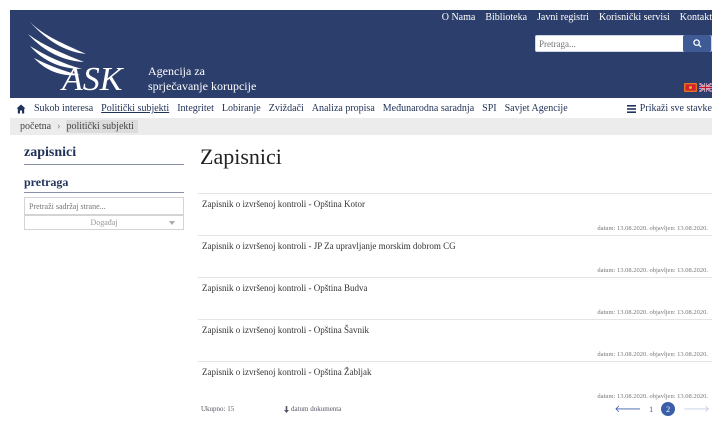  I want to click on ask-logo: ASK, so click(89, 56).